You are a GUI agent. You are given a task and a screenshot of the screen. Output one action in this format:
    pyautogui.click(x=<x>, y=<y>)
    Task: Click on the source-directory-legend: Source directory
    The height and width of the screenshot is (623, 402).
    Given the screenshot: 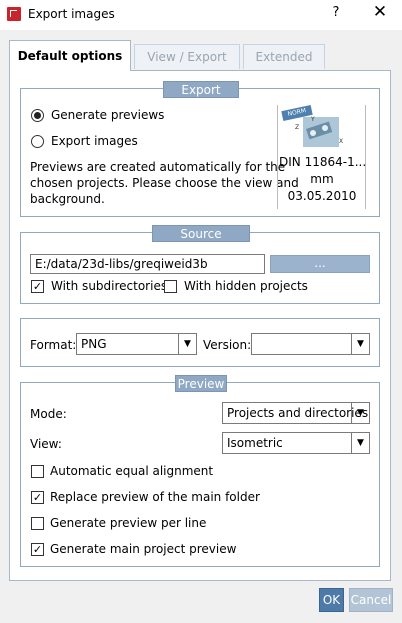 What is the action you would take?
    pyautogui.click(x=201, y=241)
    